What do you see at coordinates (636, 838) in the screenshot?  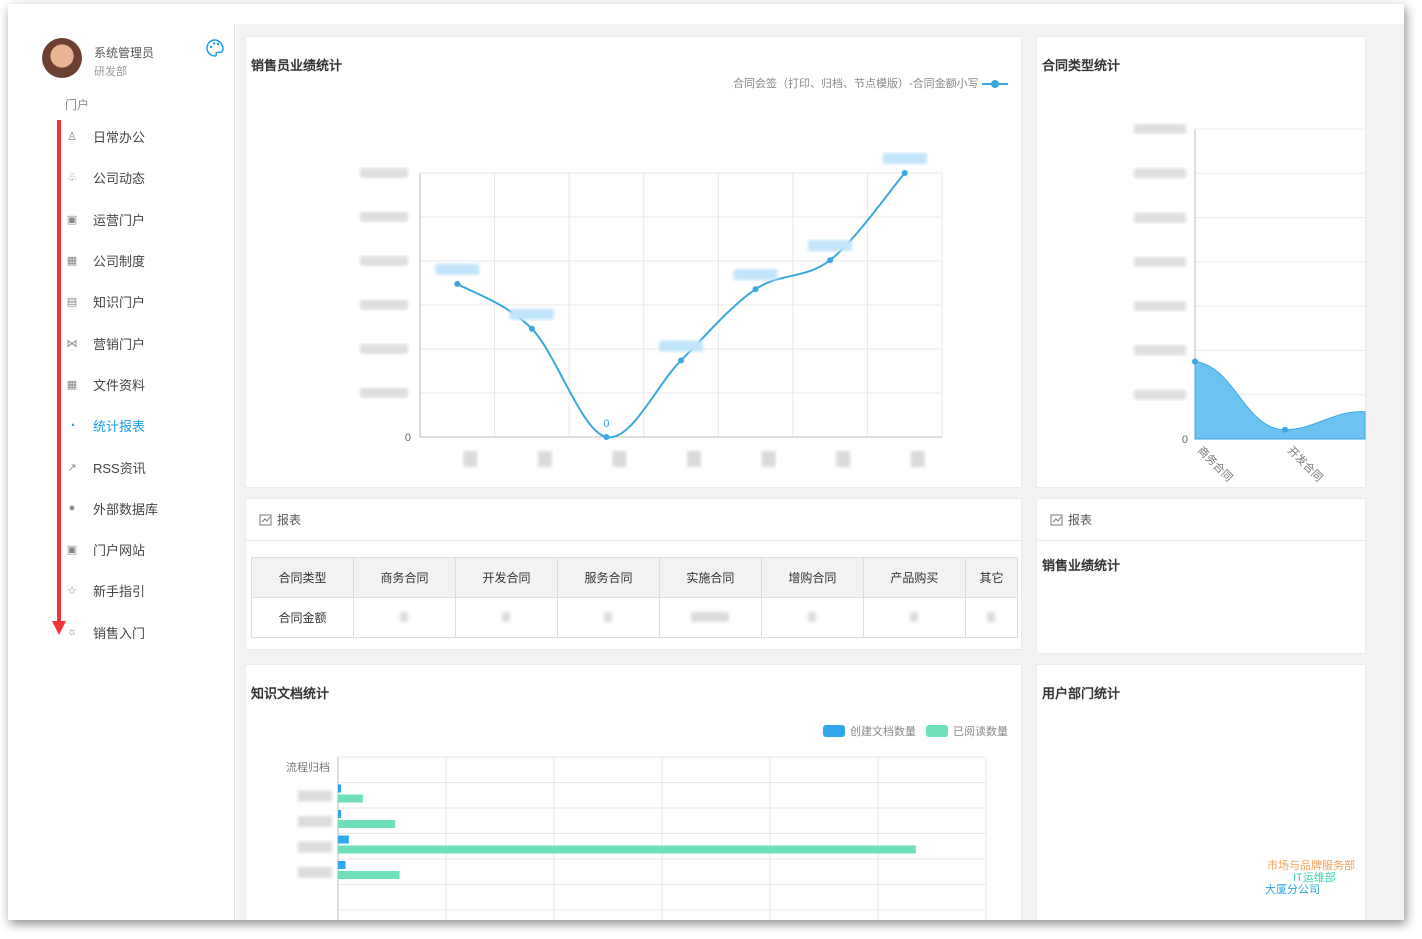 I see `knowledge-bar-chart: 流程归档` at bounding box center [636, 838].